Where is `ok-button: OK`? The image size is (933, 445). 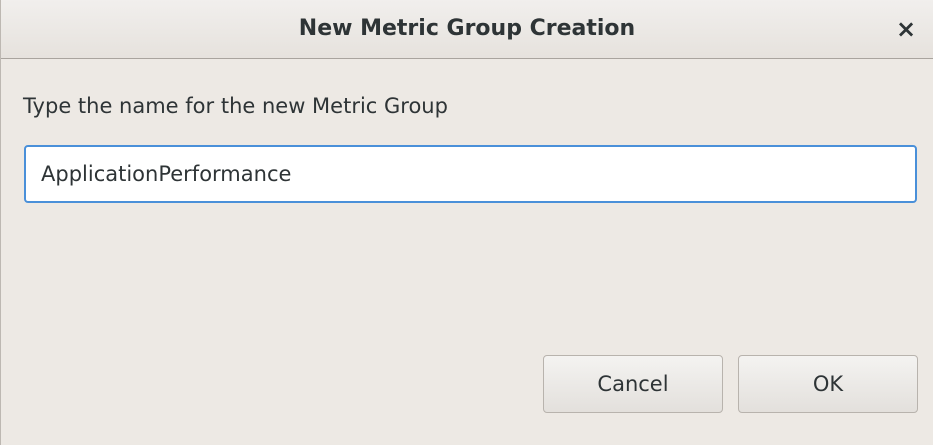 ok-button: OK is located at coordinates (828, 384).